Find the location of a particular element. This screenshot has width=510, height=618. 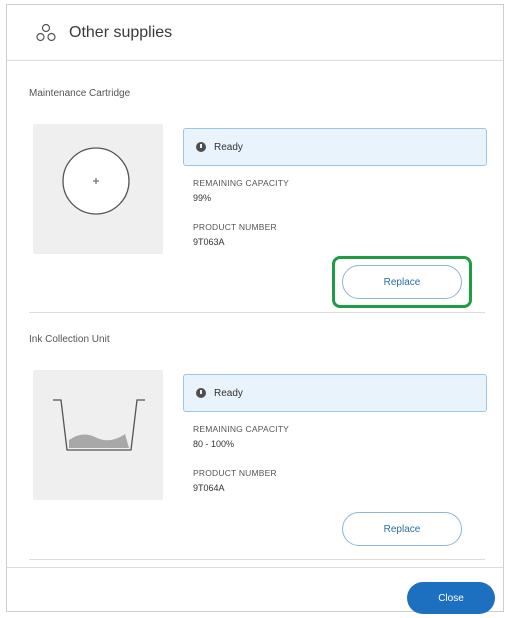

close-button: Close is located at coordinates (451, 598).